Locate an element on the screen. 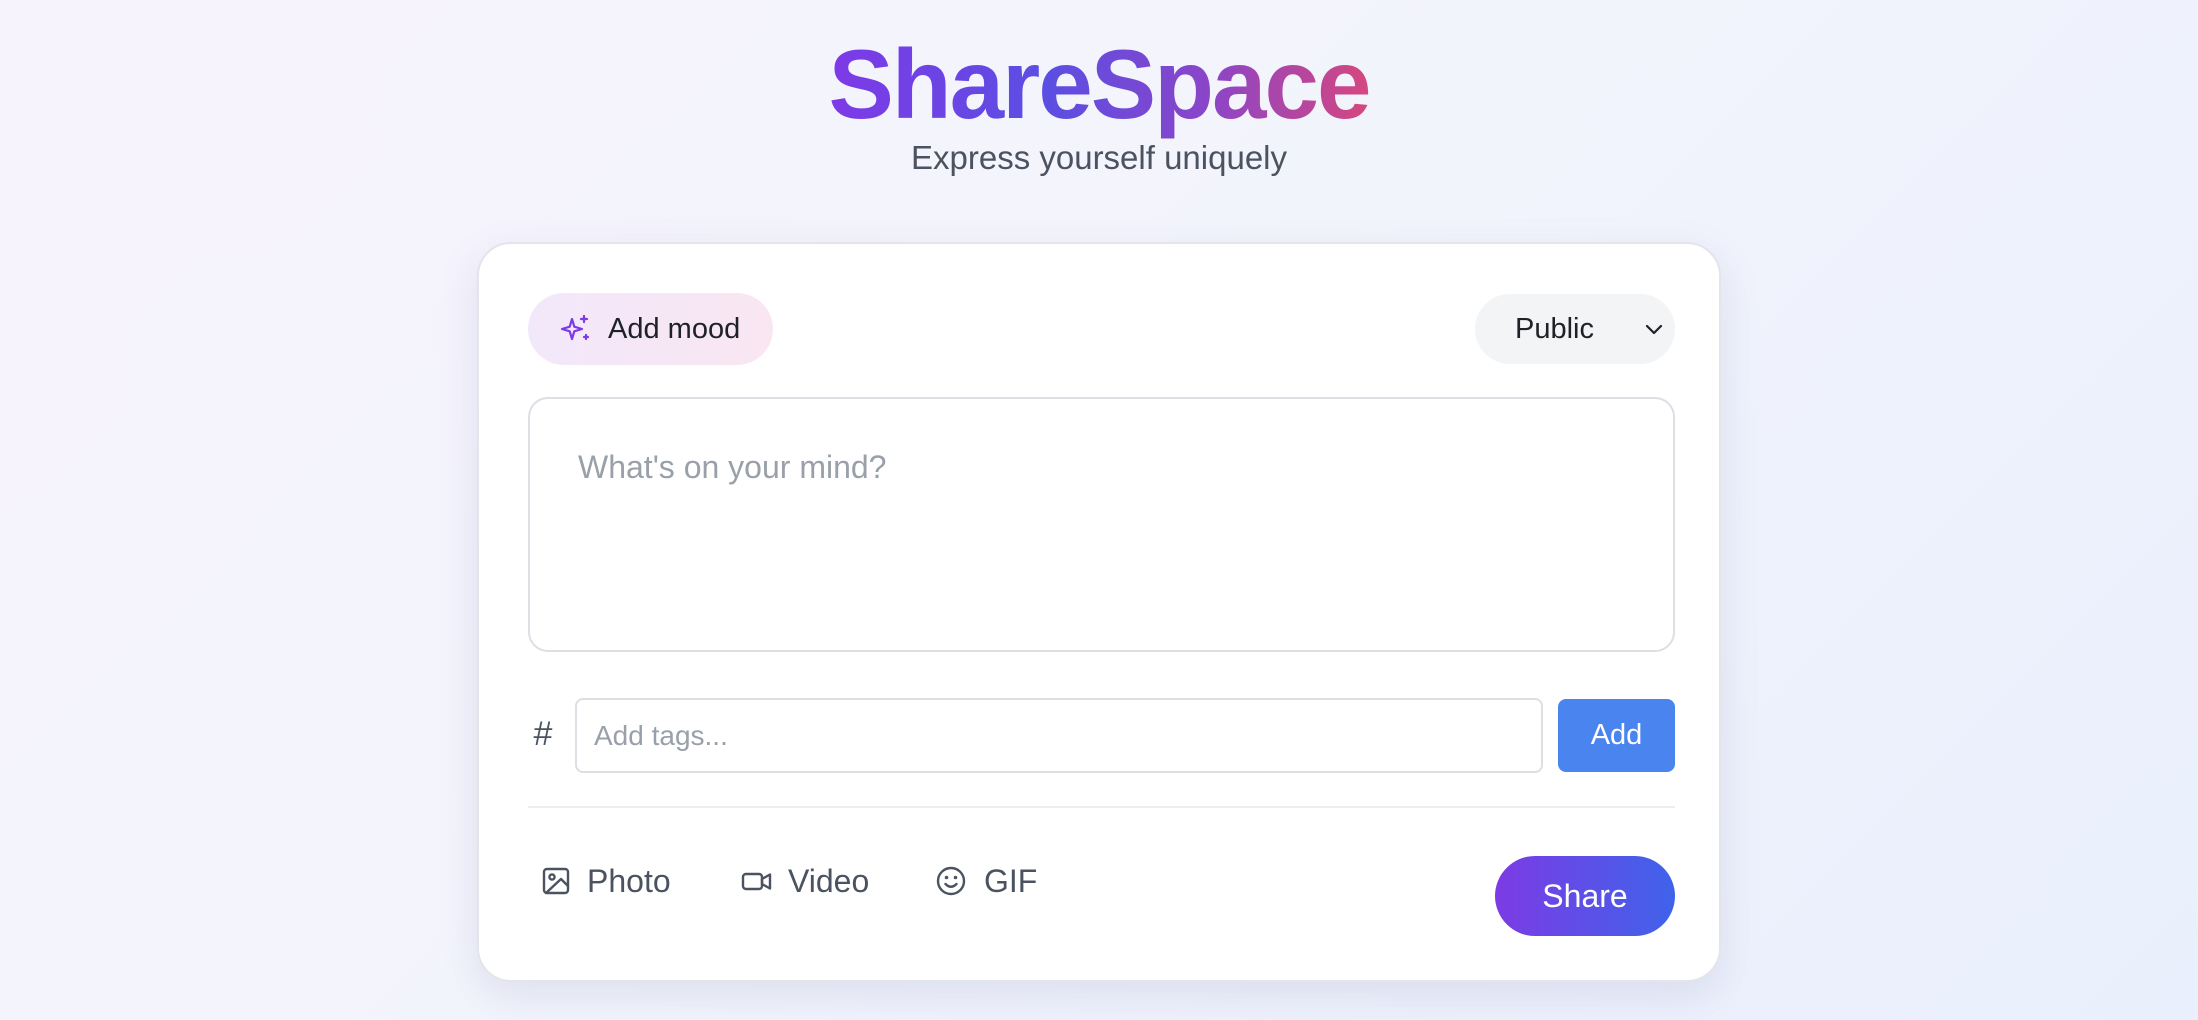 The width and height of the screenshot is (2198, 1020). app-header: ShareSpace Express yourself uniquely is located at coordinates (1099, 103).